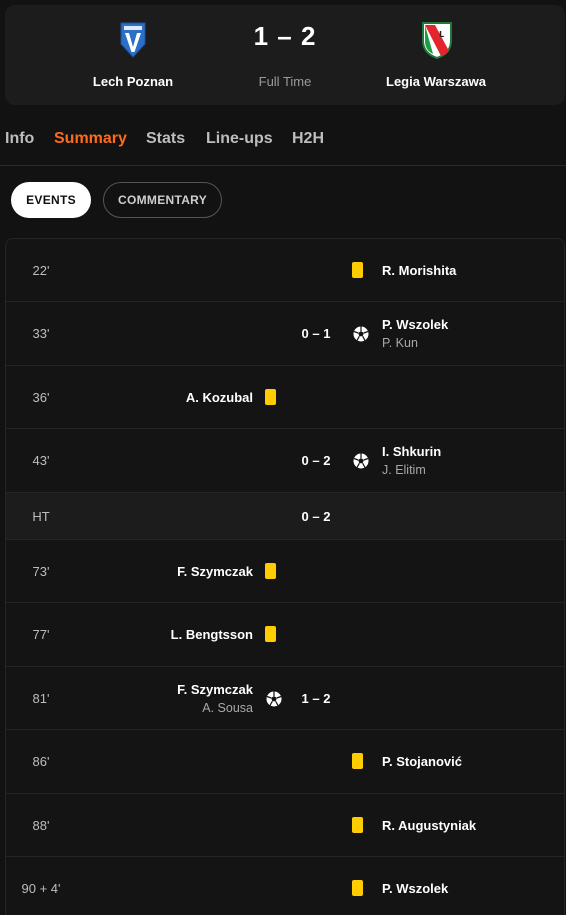 The width and height of the screenshot is (566, 915). What do you see at coordinates (41, 571) in the screenshot?
I see `event-minute: 73'` at bounding box center [41, 571].